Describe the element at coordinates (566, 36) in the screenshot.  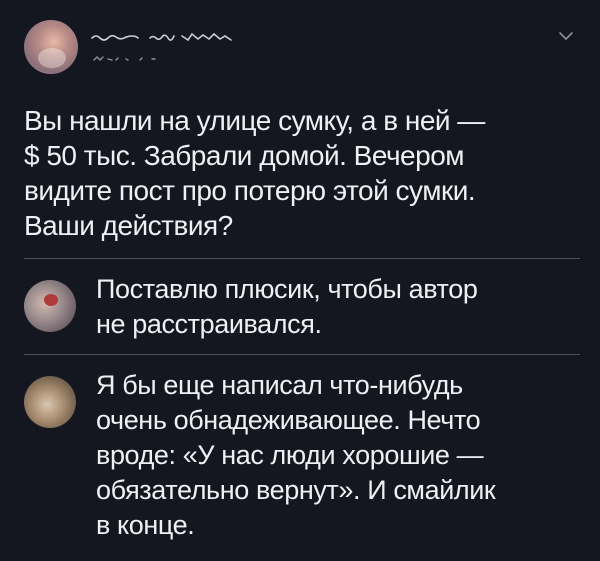
I see `chevron-down-icon` at that location.